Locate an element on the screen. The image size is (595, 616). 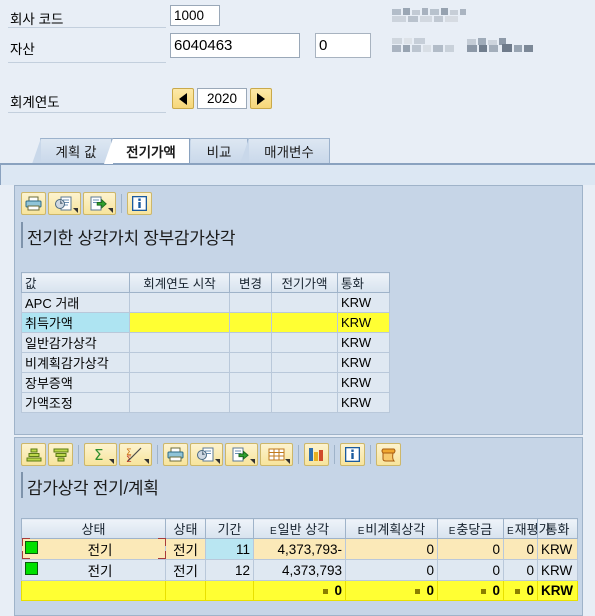
table-row: 전기 전기 11 4,373,793- 0 0 0 KRW is located at coordinates (299, 549).